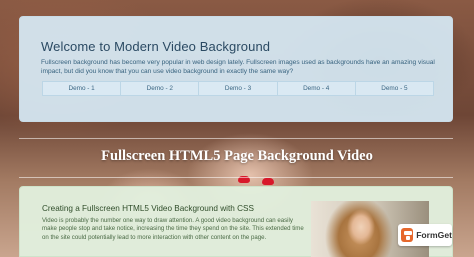  What do you see at coordinates (394, 88) in the screenshot?
I see `demo-5-button: Demo - 5` at bounding box center [394, 88].